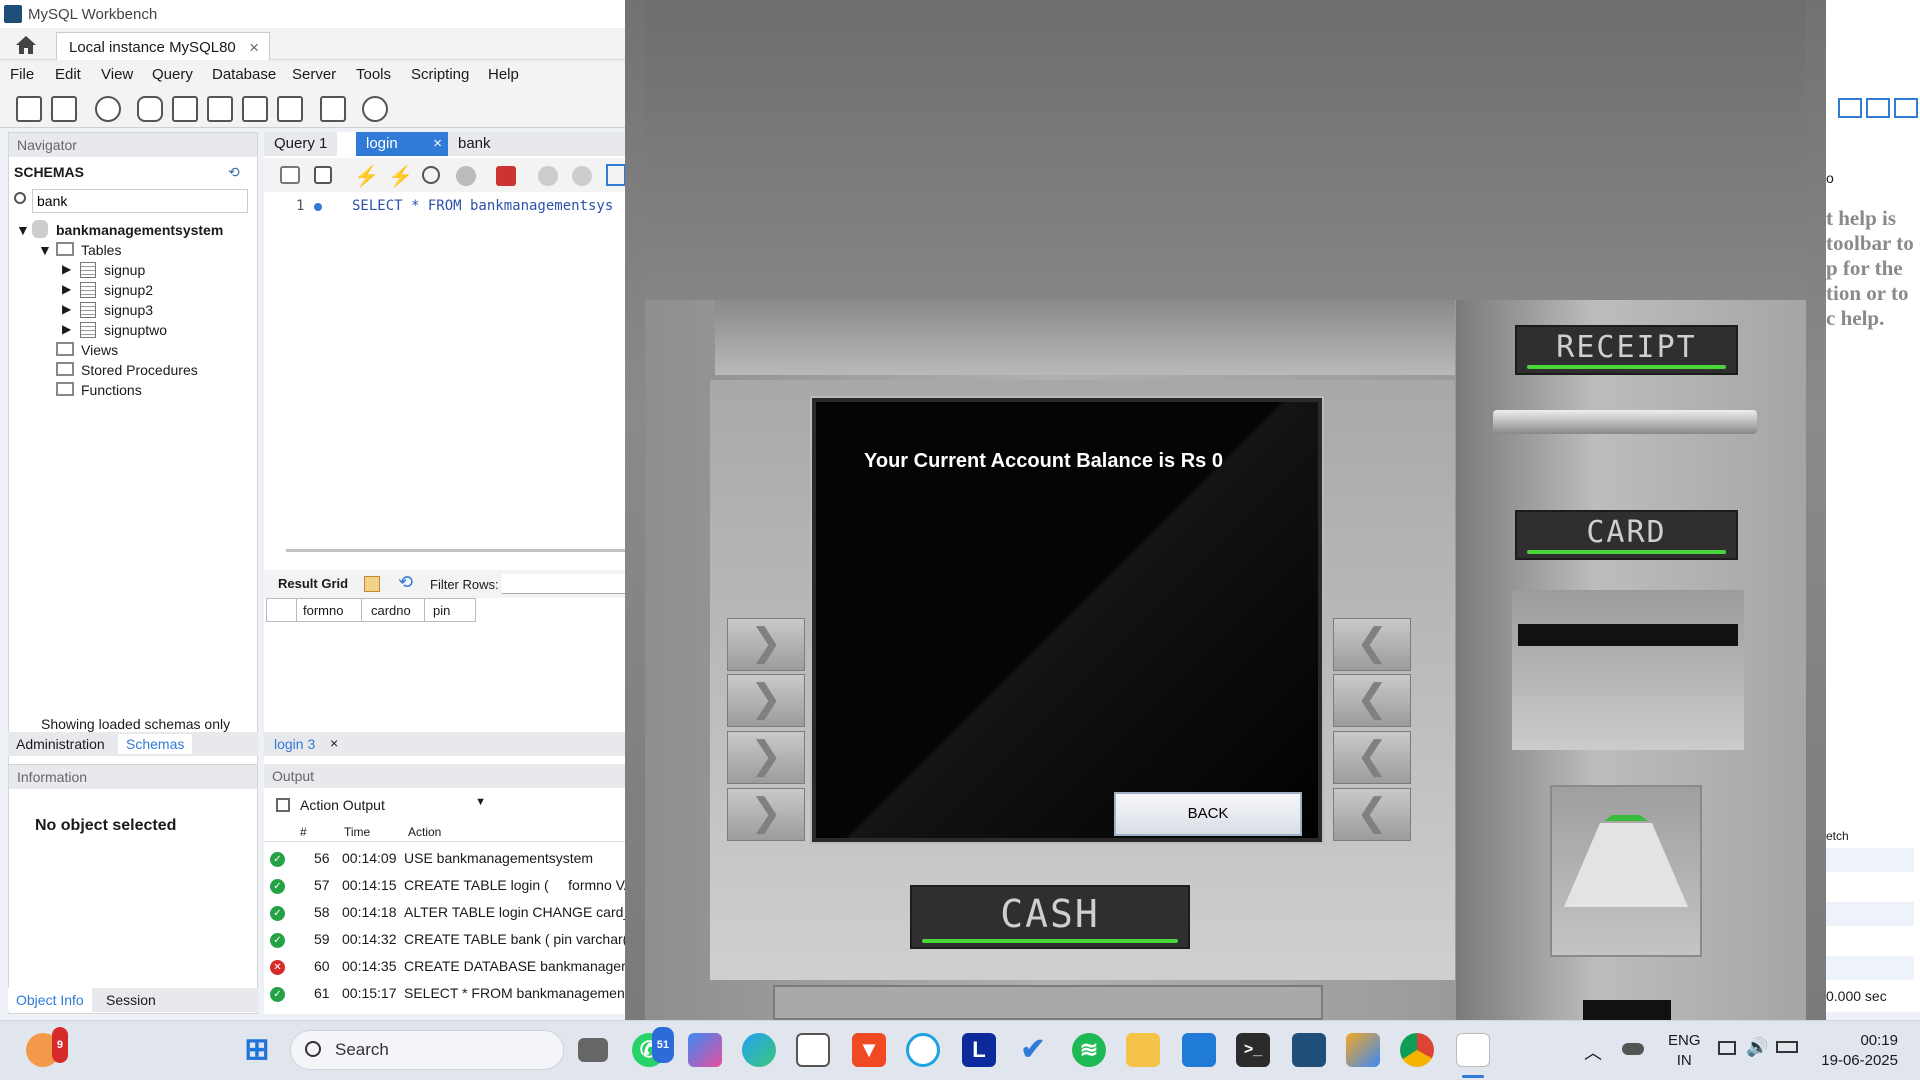 The width and height of the screenshot is (1920, 1080). Describe the element at coordinates (705, 1050) in the screenshot. I see `copilot-icon` at that location.